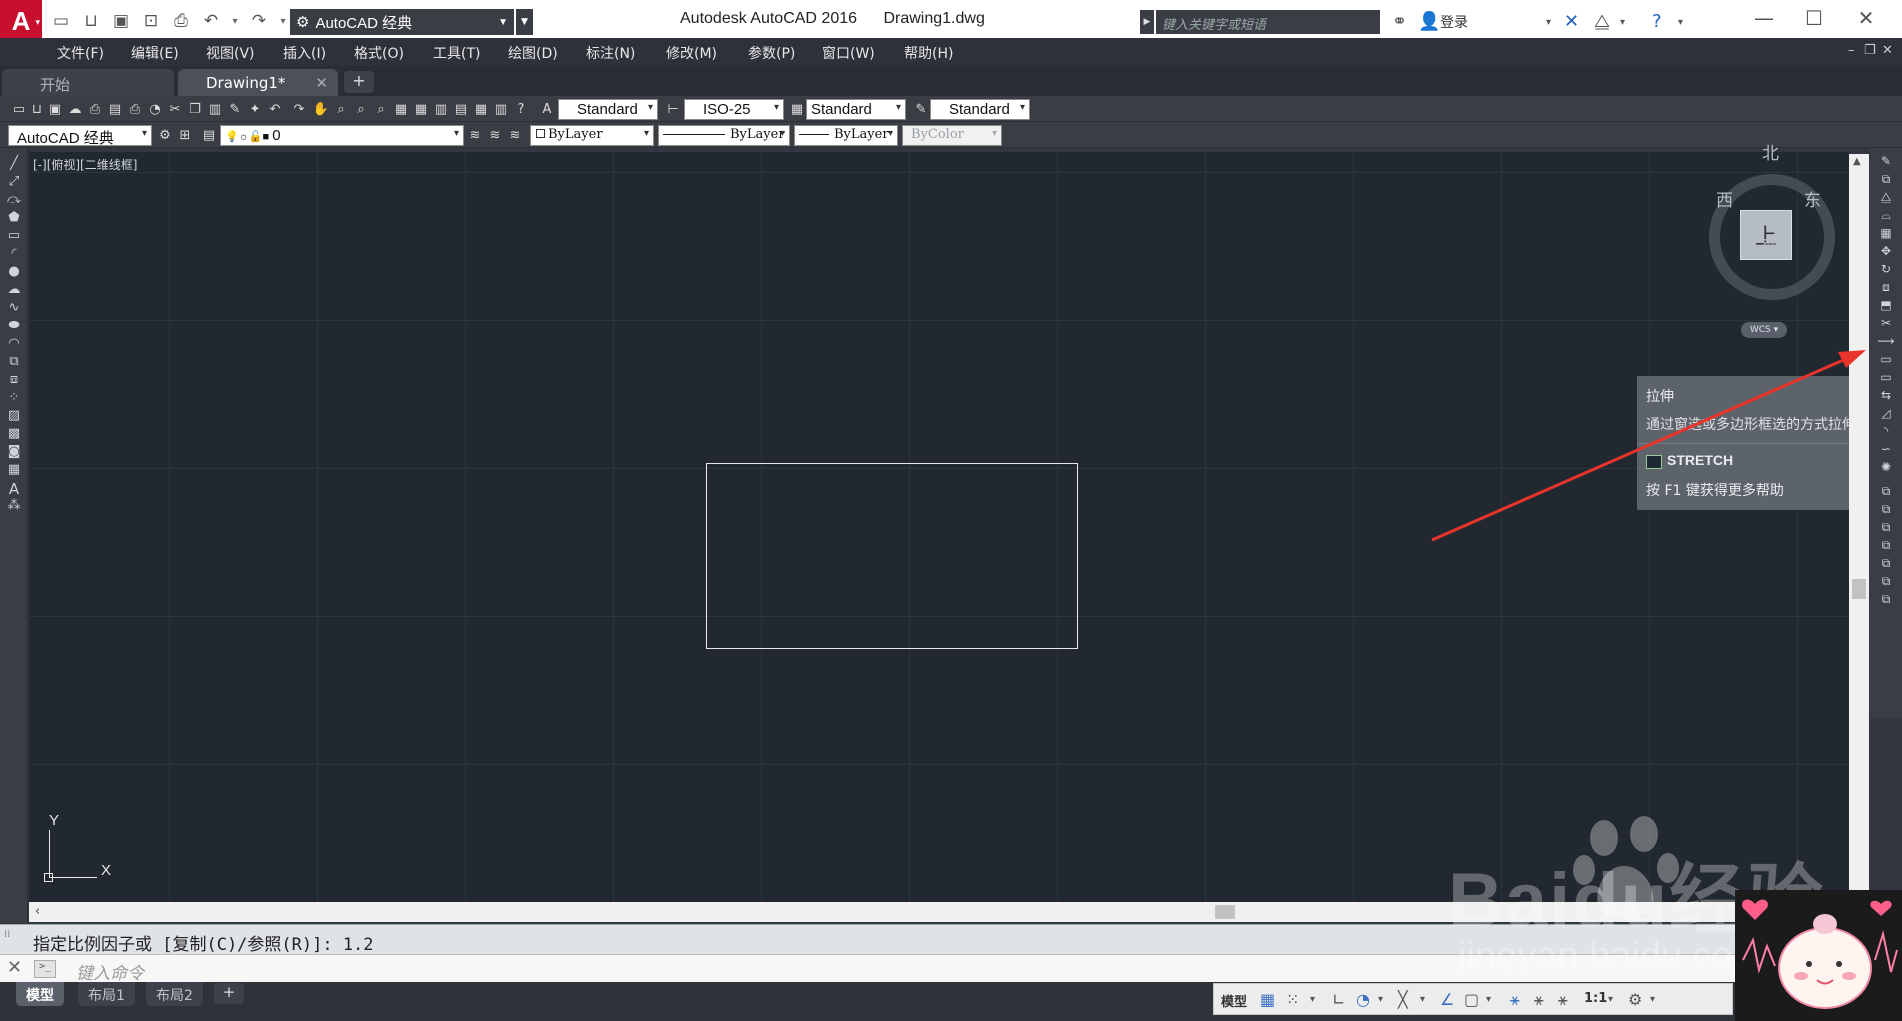 The height and width of the screenshot is (1021, 1902). Describe the element at coordinates (524, 22) in the screenshot. I see `customize-qat-button: ▼` at that location.